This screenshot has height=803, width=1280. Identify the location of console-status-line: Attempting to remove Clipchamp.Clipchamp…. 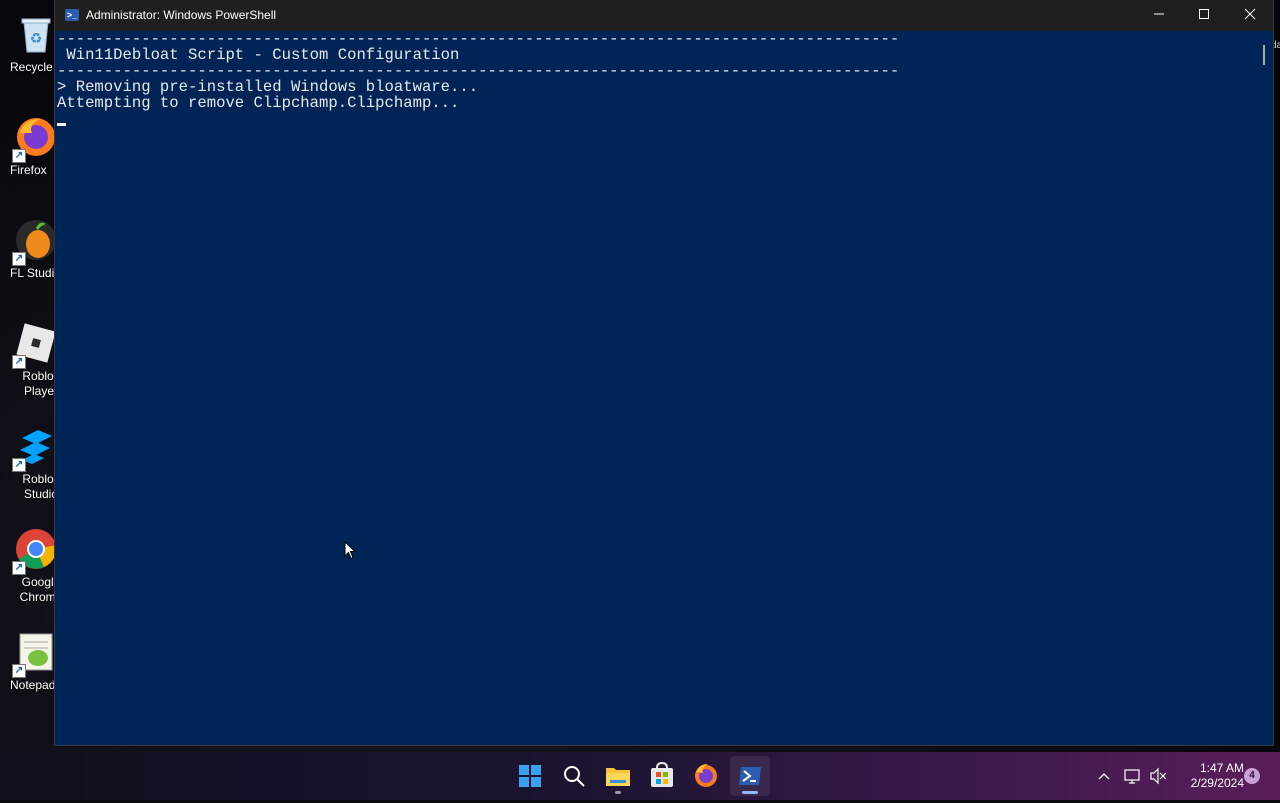
(258, 103).